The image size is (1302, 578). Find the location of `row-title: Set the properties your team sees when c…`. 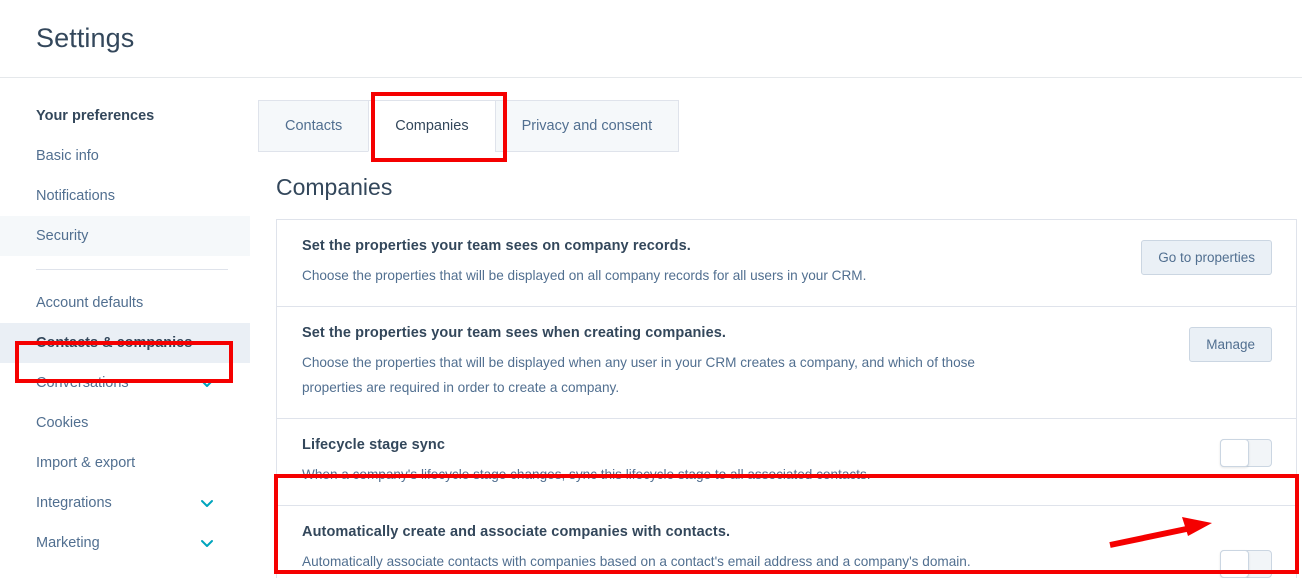

row-title: Set the properties your team sees when c… is located at coordinates (514, 333).